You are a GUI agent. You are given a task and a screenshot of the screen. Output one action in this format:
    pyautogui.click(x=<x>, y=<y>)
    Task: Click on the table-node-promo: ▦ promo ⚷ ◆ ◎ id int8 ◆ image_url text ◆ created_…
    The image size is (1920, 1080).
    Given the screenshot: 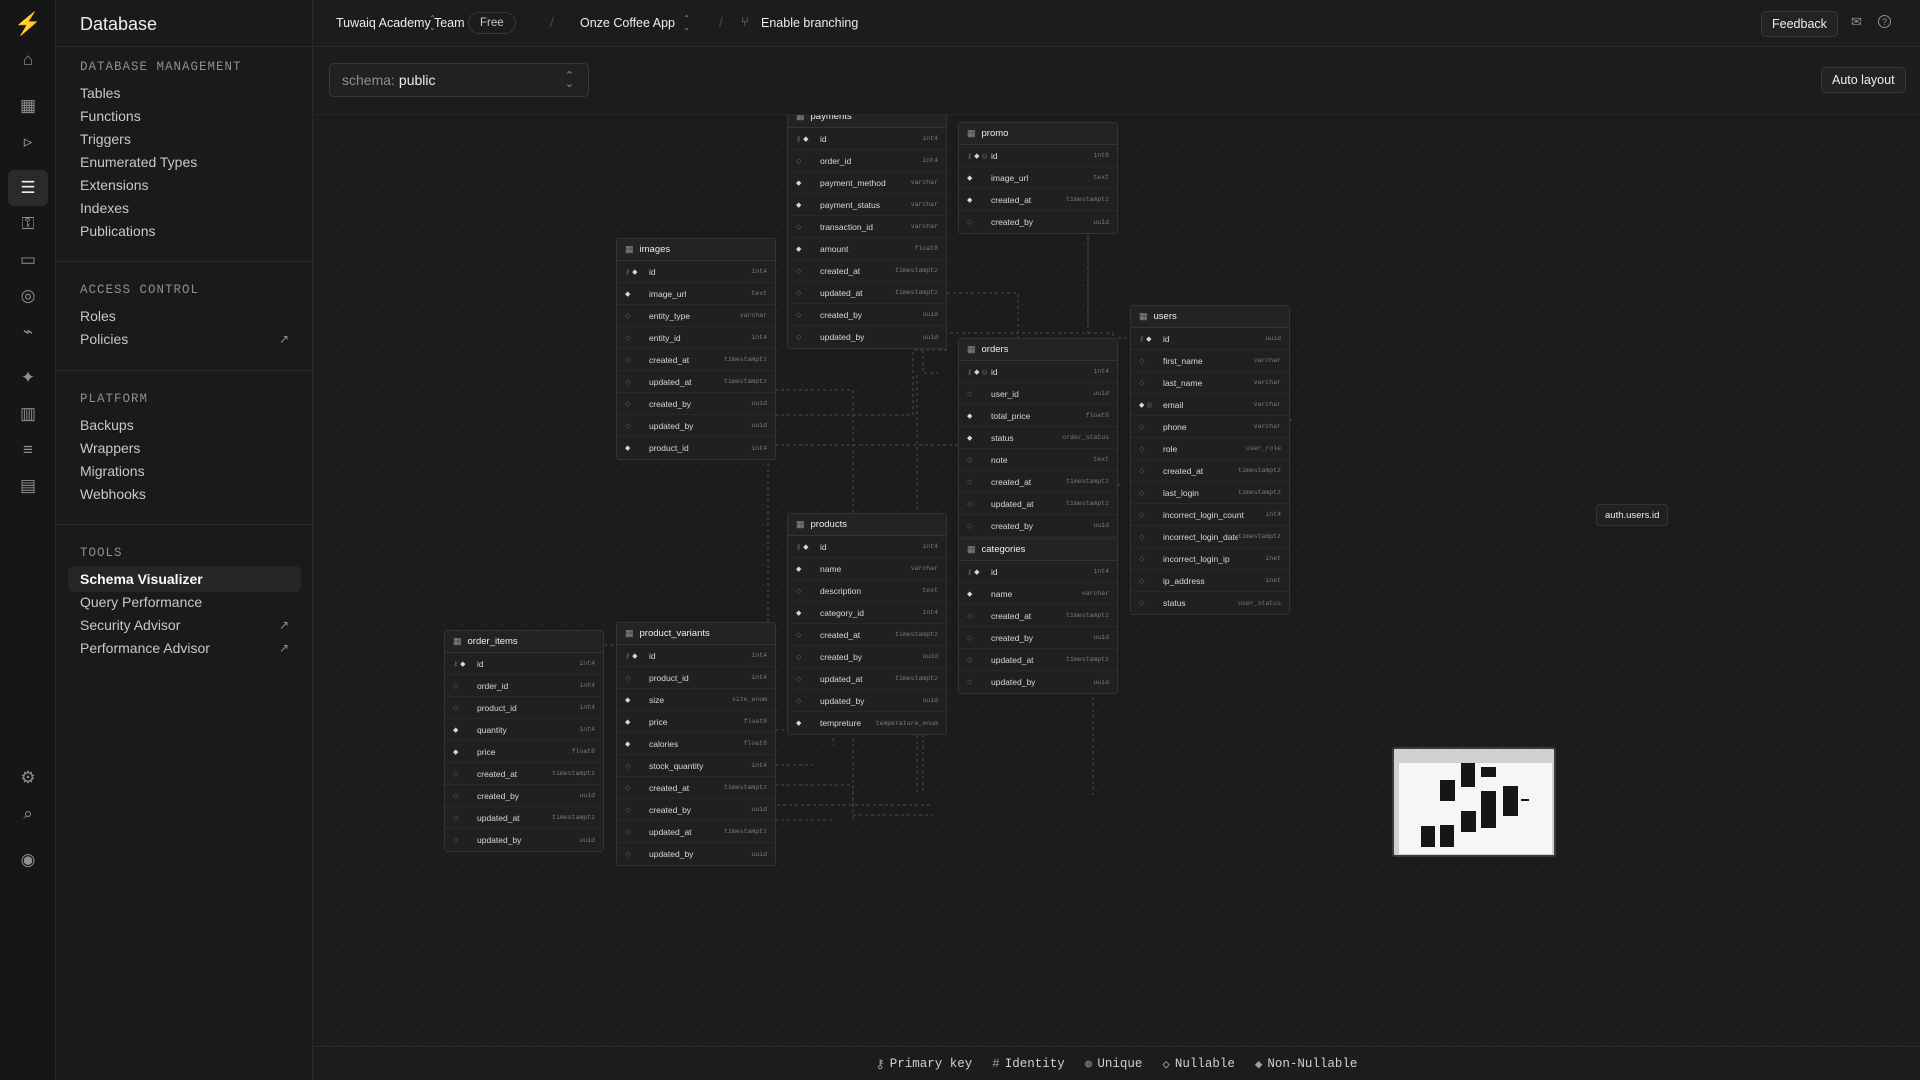 What is the action you would take?
    pyautogui.click(x=1038, y=178)
    